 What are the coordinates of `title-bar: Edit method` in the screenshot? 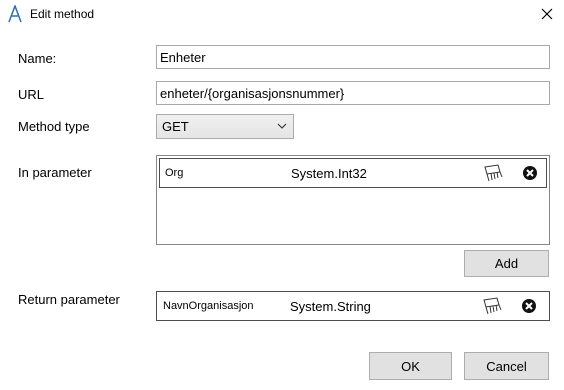 It's located at (282, 15).